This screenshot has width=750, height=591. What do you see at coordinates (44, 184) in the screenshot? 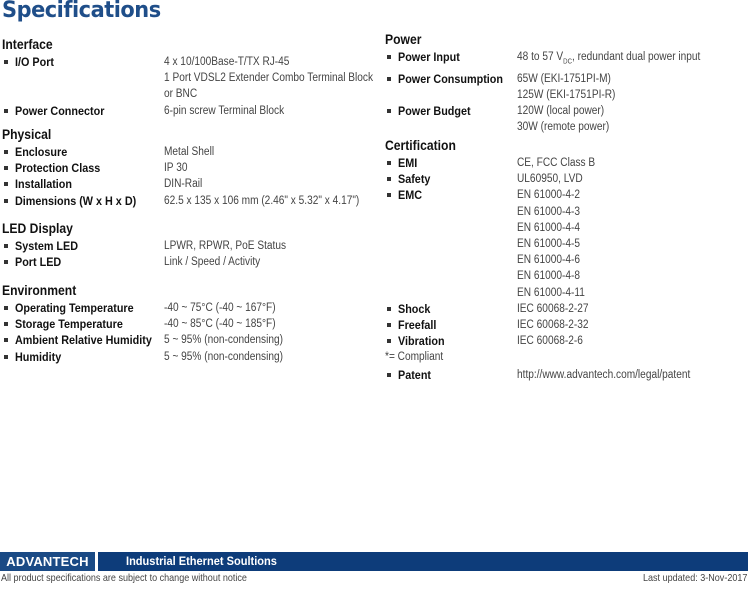
I see `spec-label: Installation` at bounding box center [44, 184].